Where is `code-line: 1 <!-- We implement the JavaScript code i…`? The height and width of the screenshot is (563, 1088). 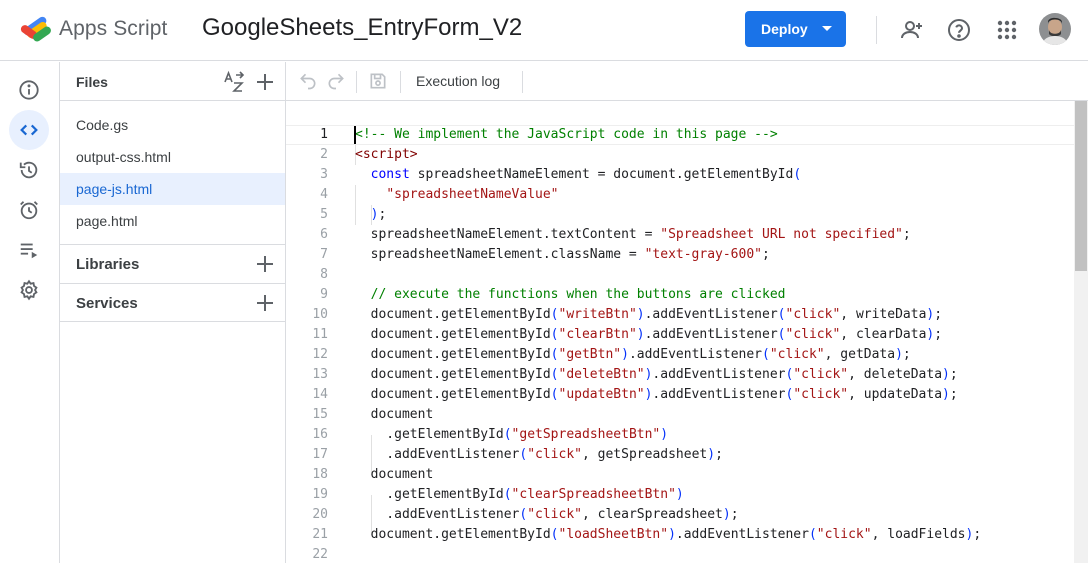 code-line: 1 <!-- We implement the JavaScript code i… is located at coordinates (681, 135).